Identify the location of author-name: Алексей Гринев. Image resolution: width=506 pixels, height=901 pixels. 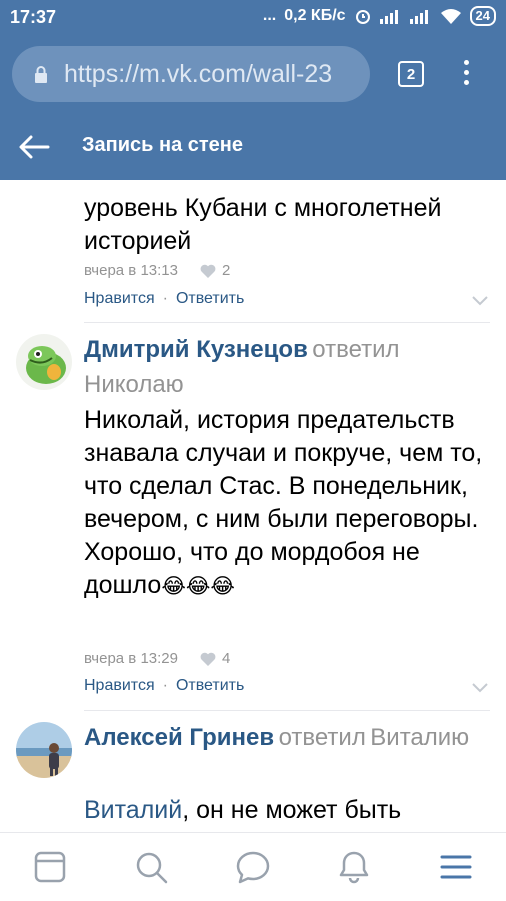
(179, 737).